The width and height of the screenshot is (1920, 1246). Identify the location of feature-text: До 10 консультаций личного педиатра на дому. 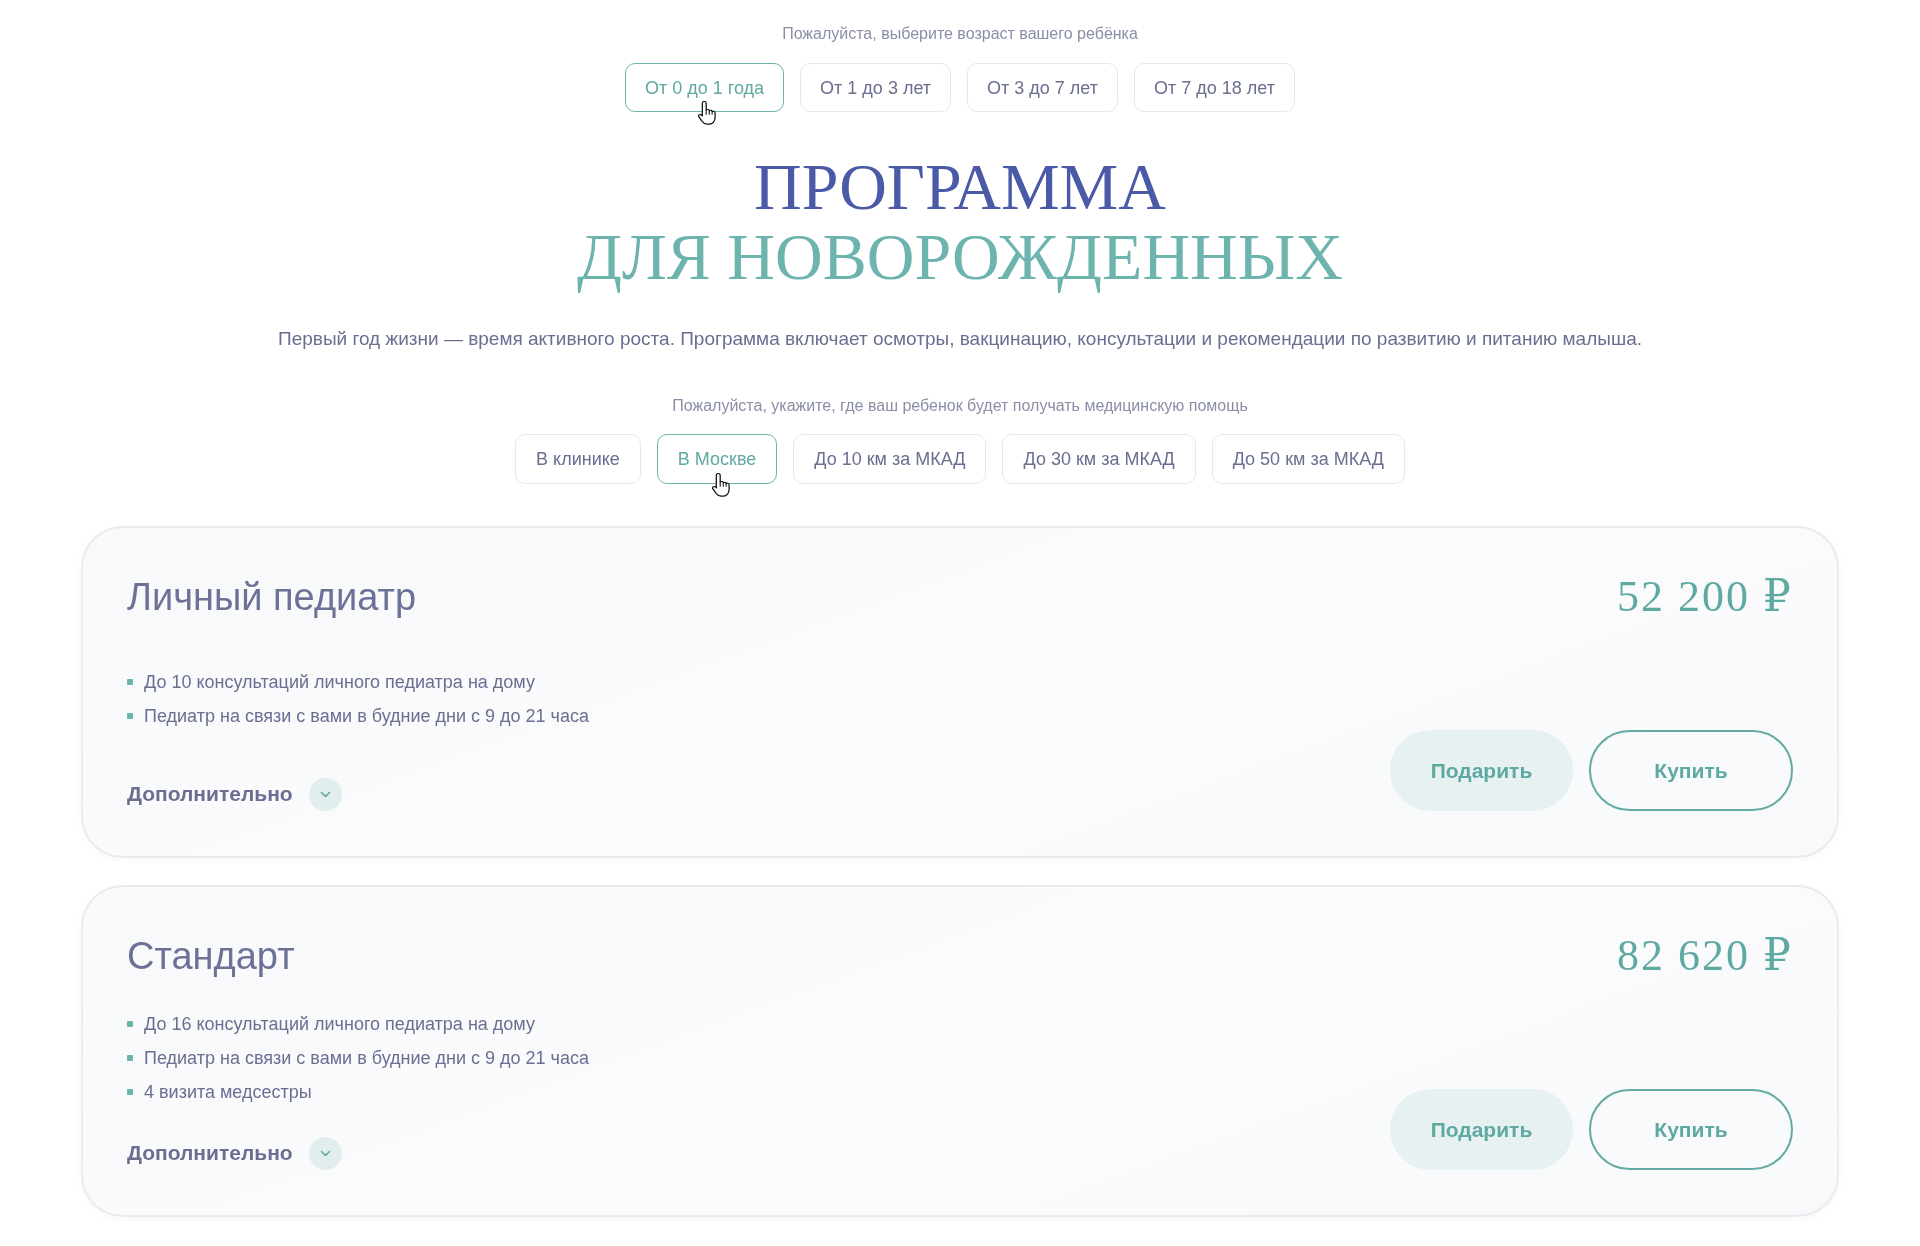
(339, 682).